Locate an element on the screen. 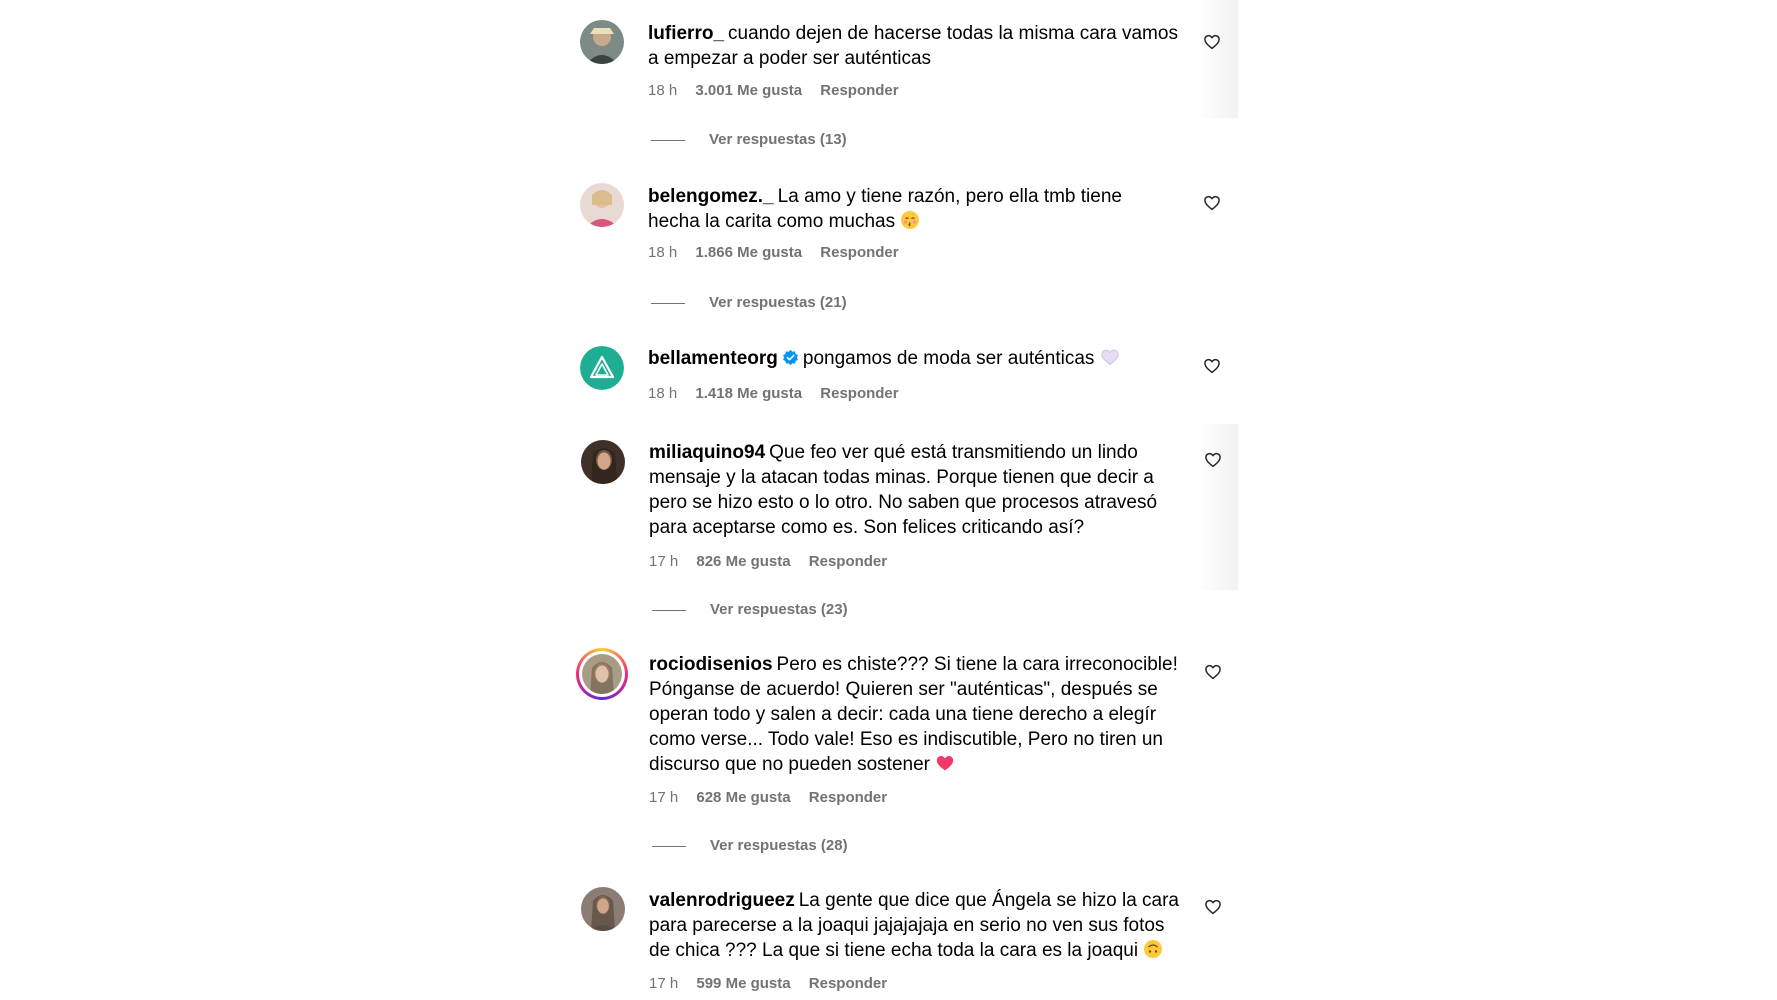  view-replies-label: Ver respuestas (13) is located at coordinates (778, 139).